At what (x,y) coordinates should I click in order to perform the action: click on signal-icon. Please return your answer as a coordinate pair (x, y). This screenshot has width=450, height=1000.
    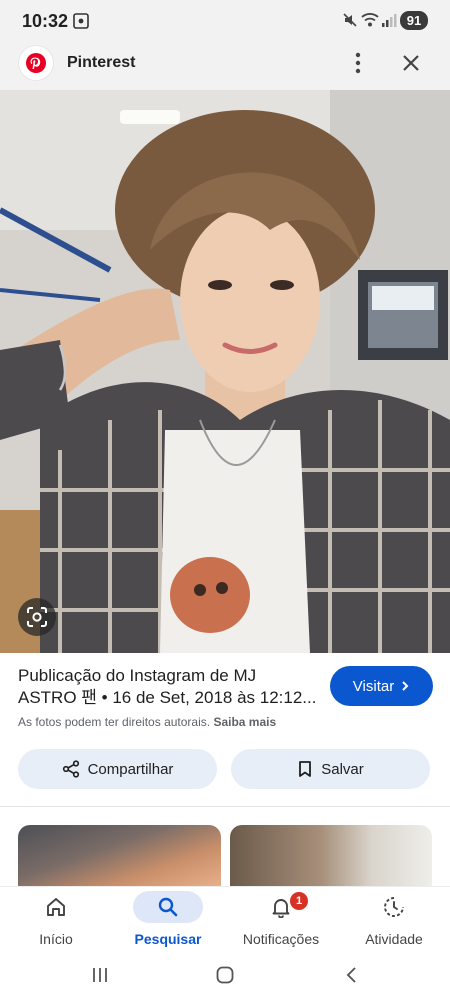
    Looking at the image, I should click on (389, 22).